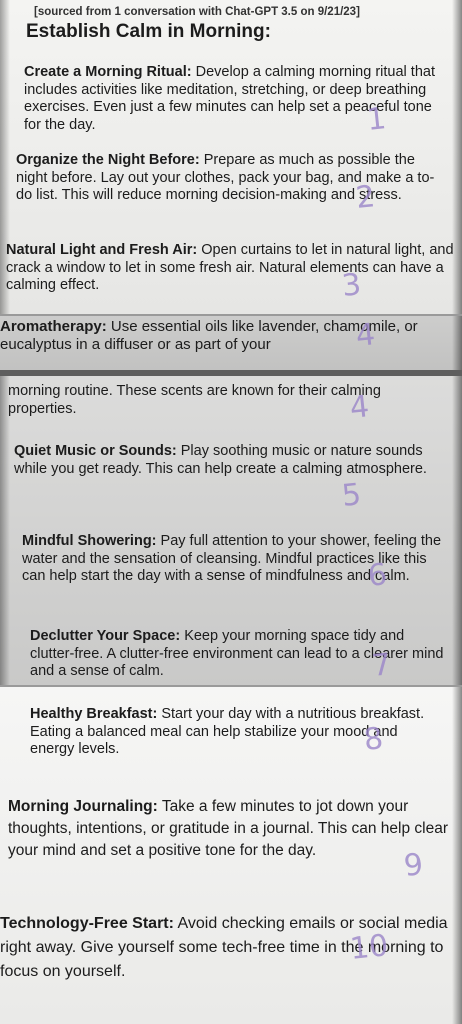  Describe the element at coordinates (373, 739) in the screenshot. I see `handwritten-number: 8` at that location.